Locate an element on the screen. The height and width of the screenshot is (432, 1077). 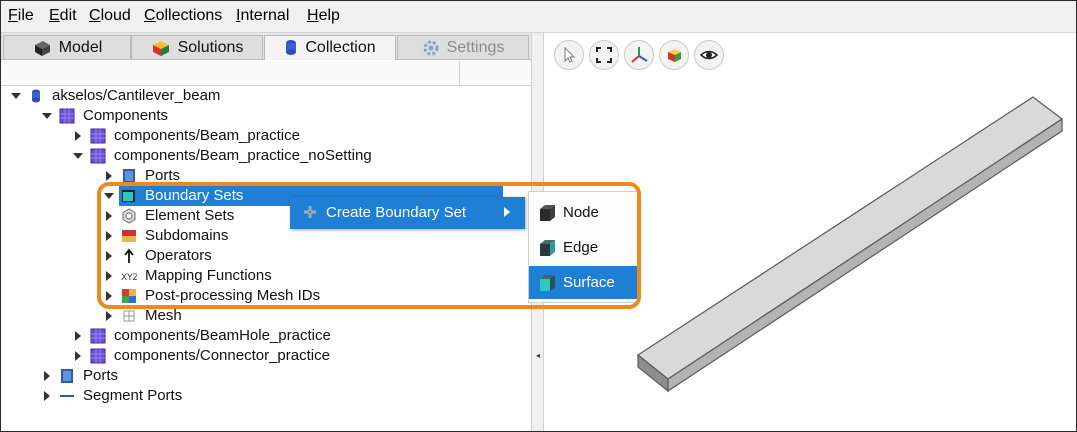
tree-row-label: Element Sets is located at coordinates (190, 215).